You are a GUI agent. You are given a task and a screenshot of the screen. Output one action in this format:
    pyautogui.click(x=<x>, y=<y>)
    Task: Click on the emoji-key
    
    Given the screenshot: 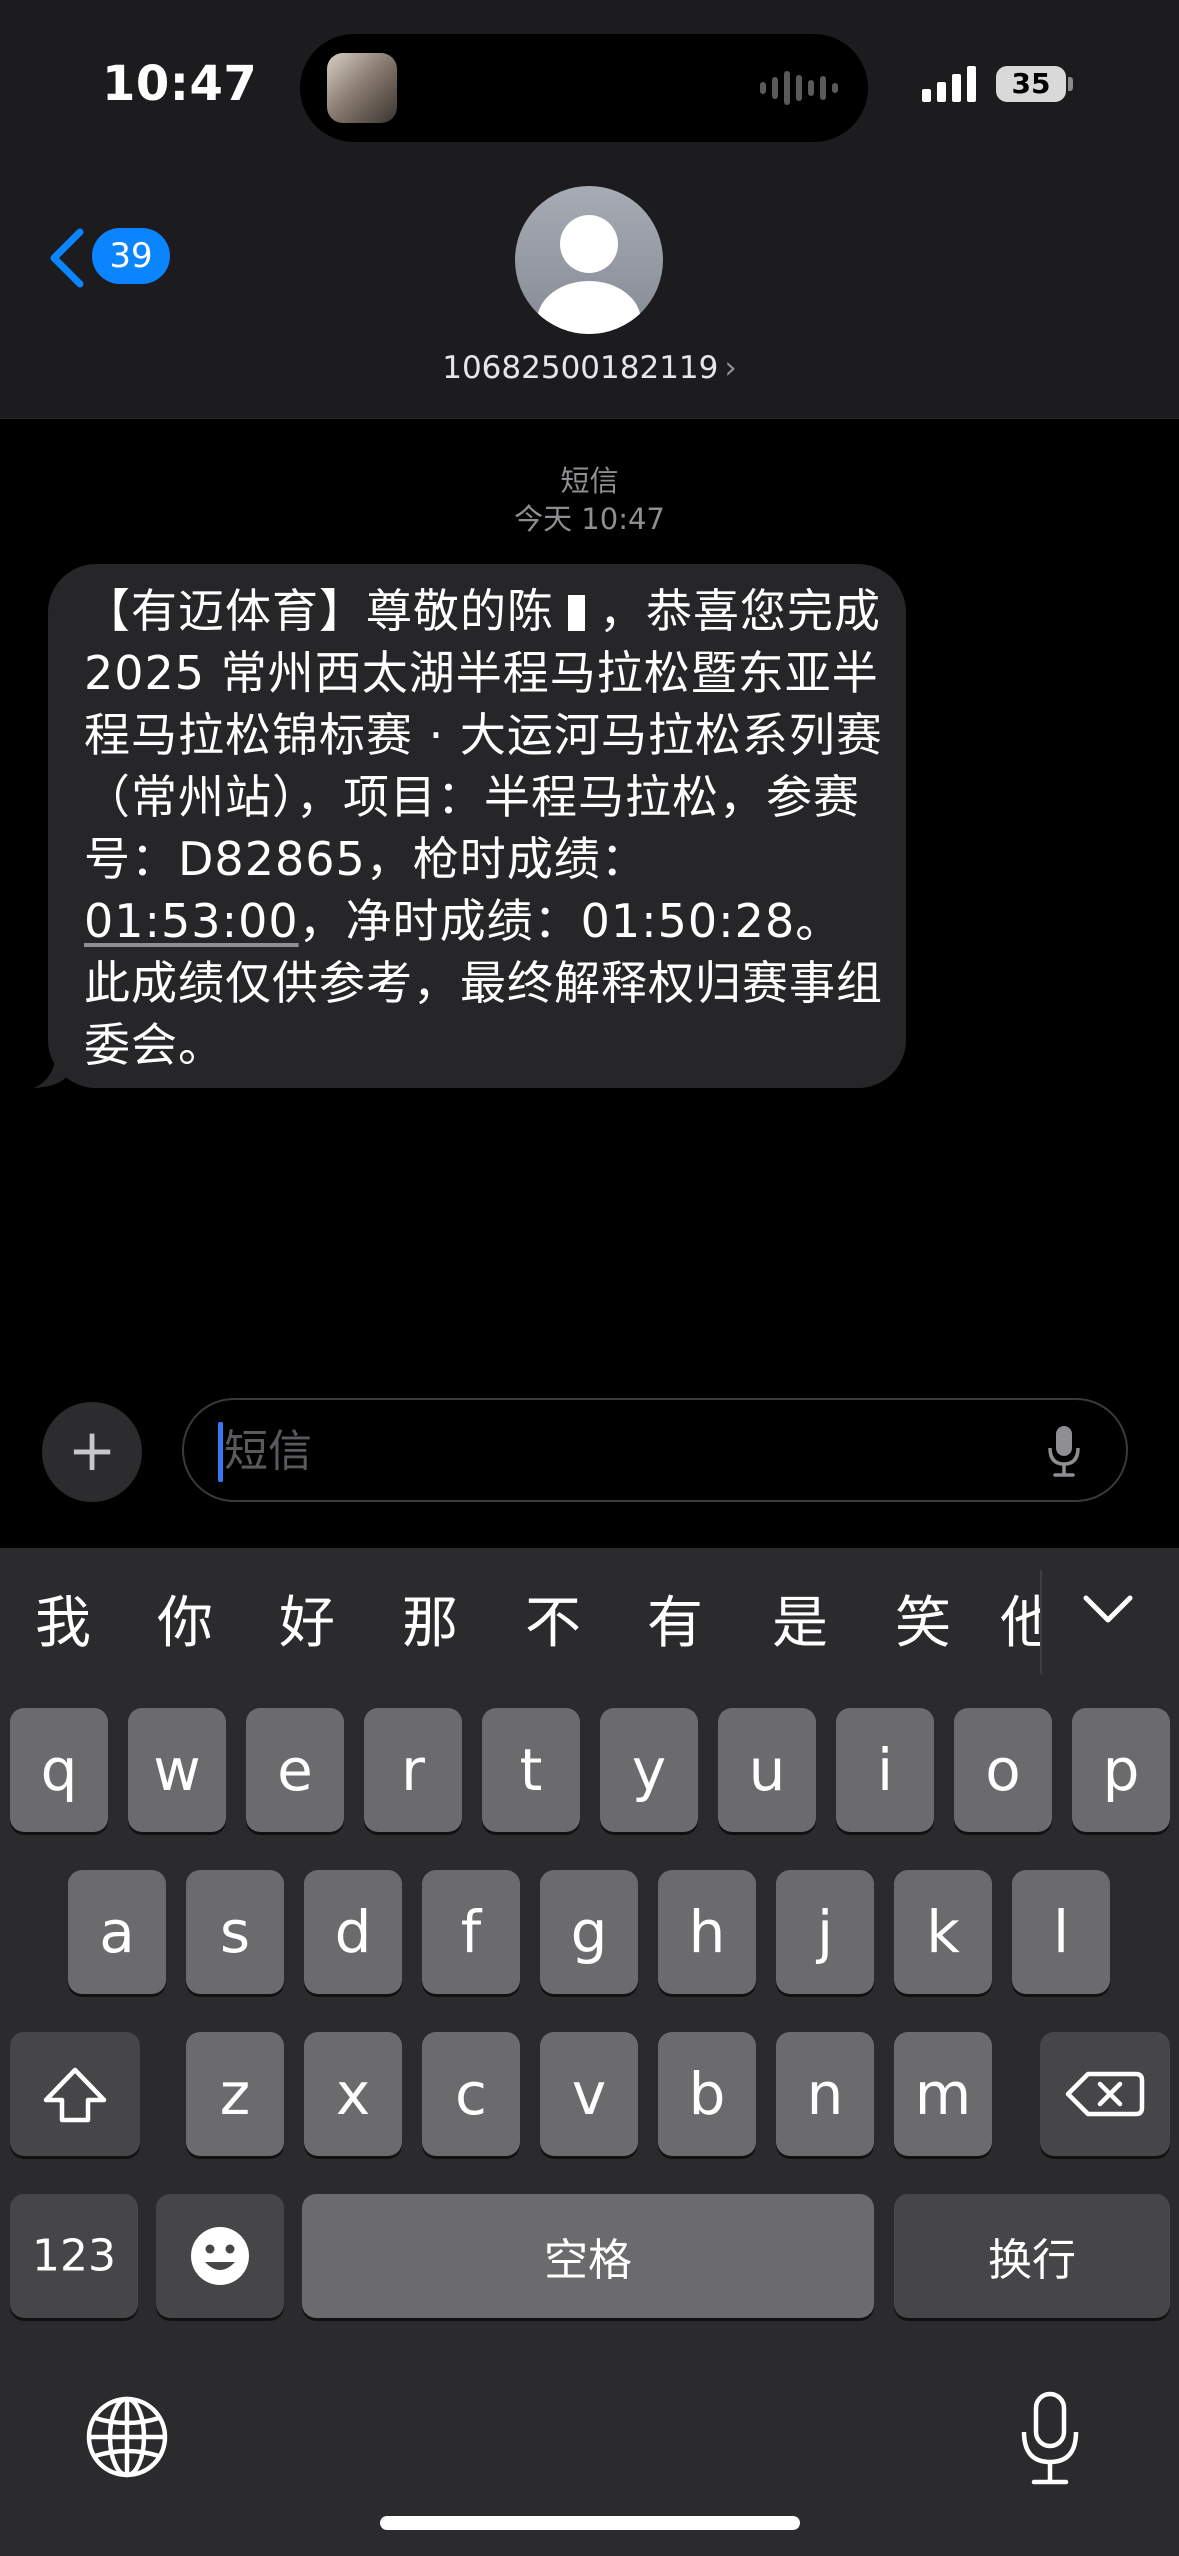 What is the action you would take?
    pyautogui.click(x=220, y=2256)
    